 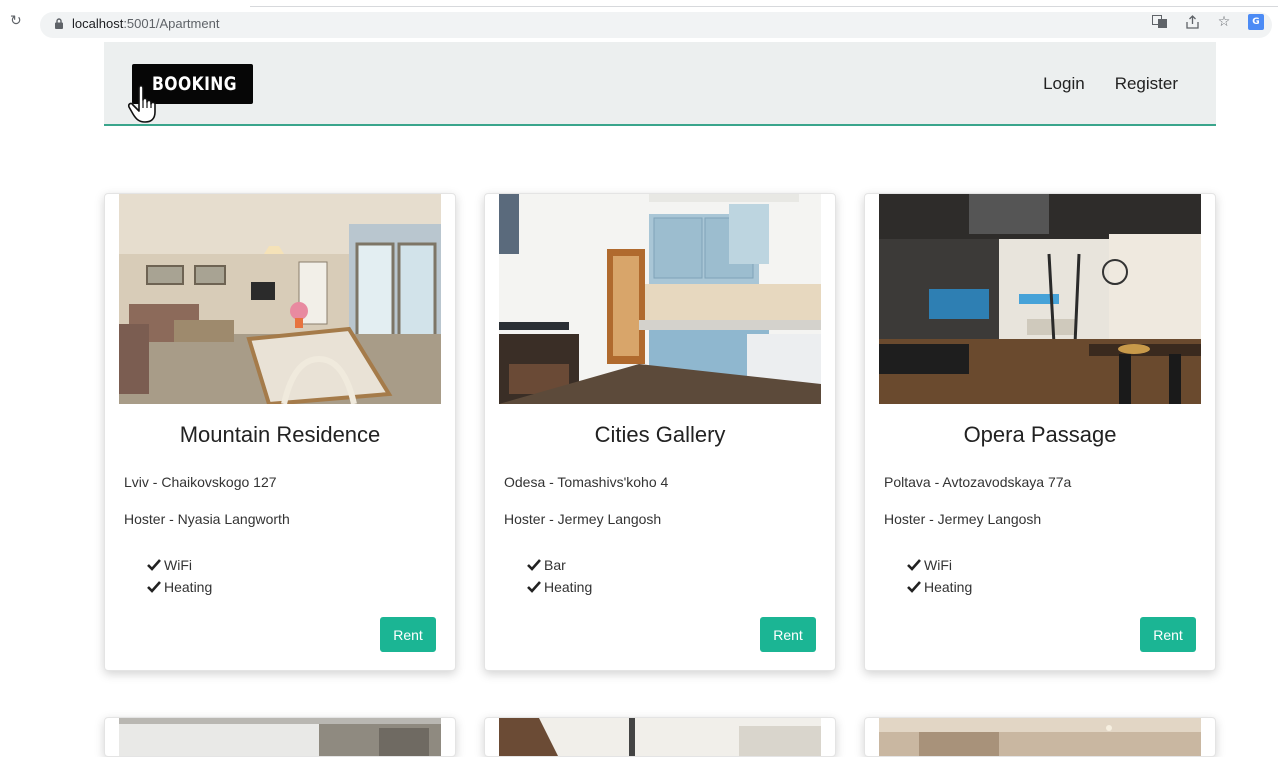 I want to click on translate-icon, so click(x=1160, y=22).